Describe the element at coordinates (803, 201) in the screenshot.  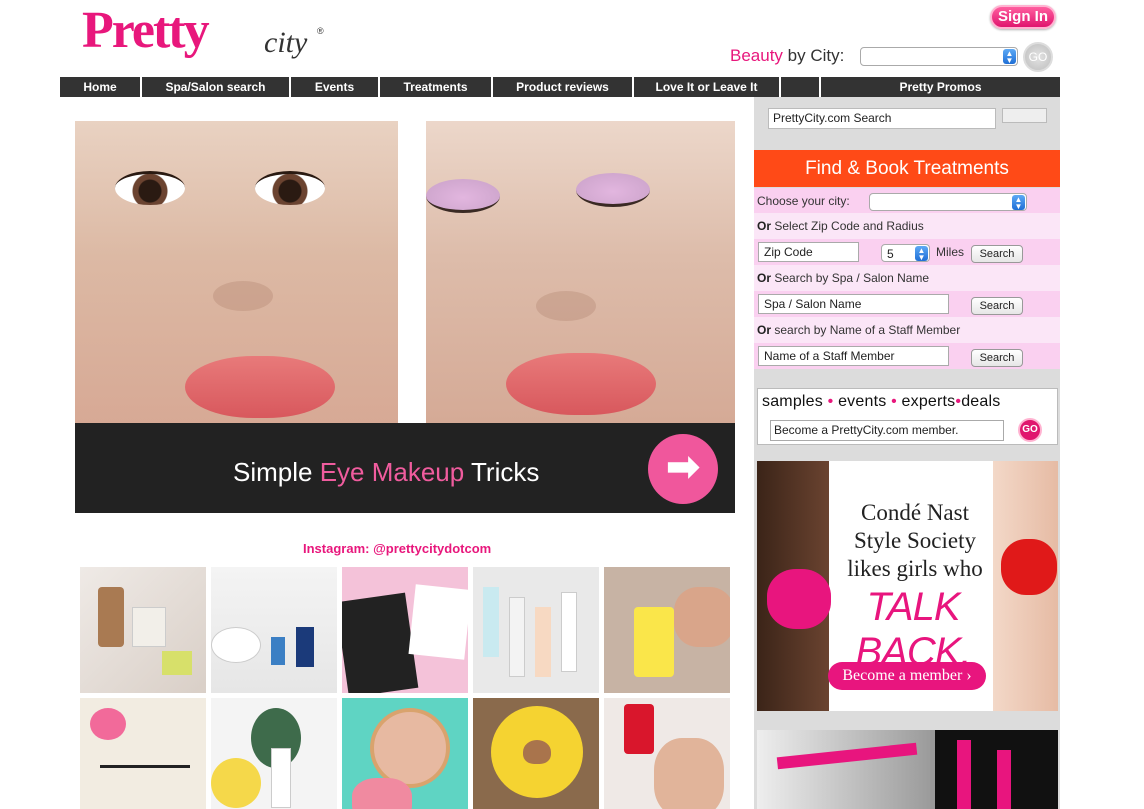
I see `choose-city-label: Choose your city:` at that location.